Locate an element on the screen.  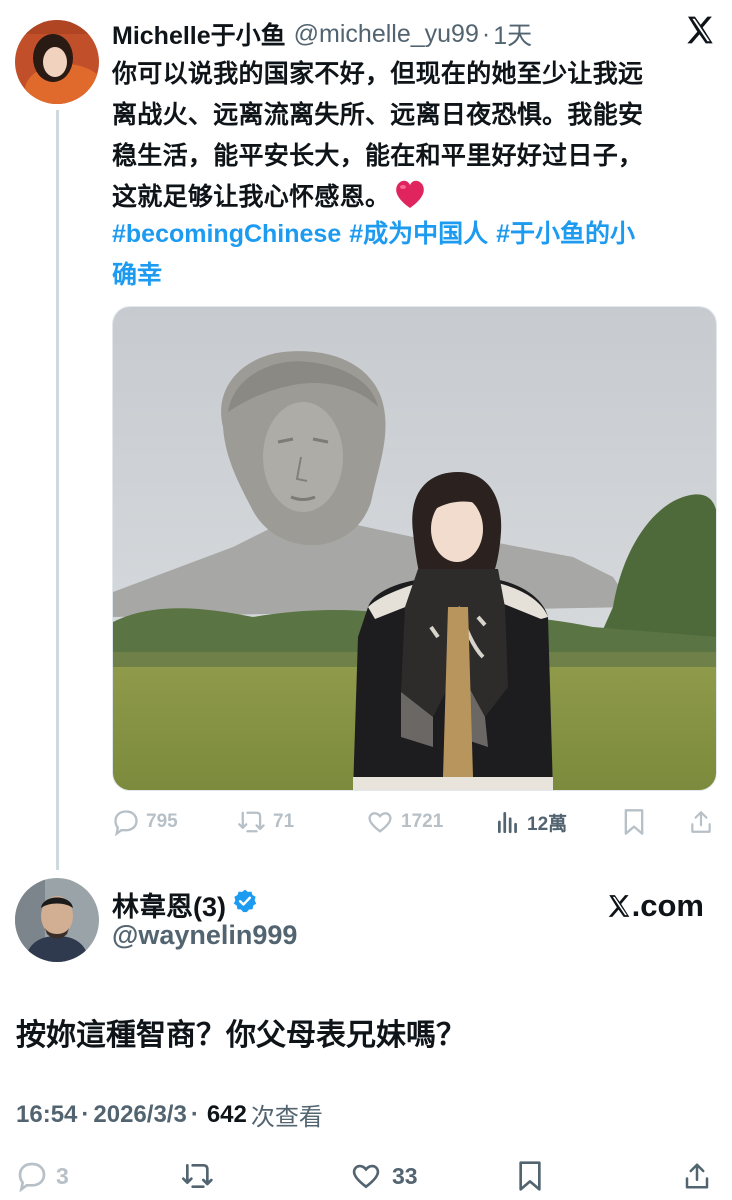
tweet-time: 16:54 is located at coordinates (46, 1115).